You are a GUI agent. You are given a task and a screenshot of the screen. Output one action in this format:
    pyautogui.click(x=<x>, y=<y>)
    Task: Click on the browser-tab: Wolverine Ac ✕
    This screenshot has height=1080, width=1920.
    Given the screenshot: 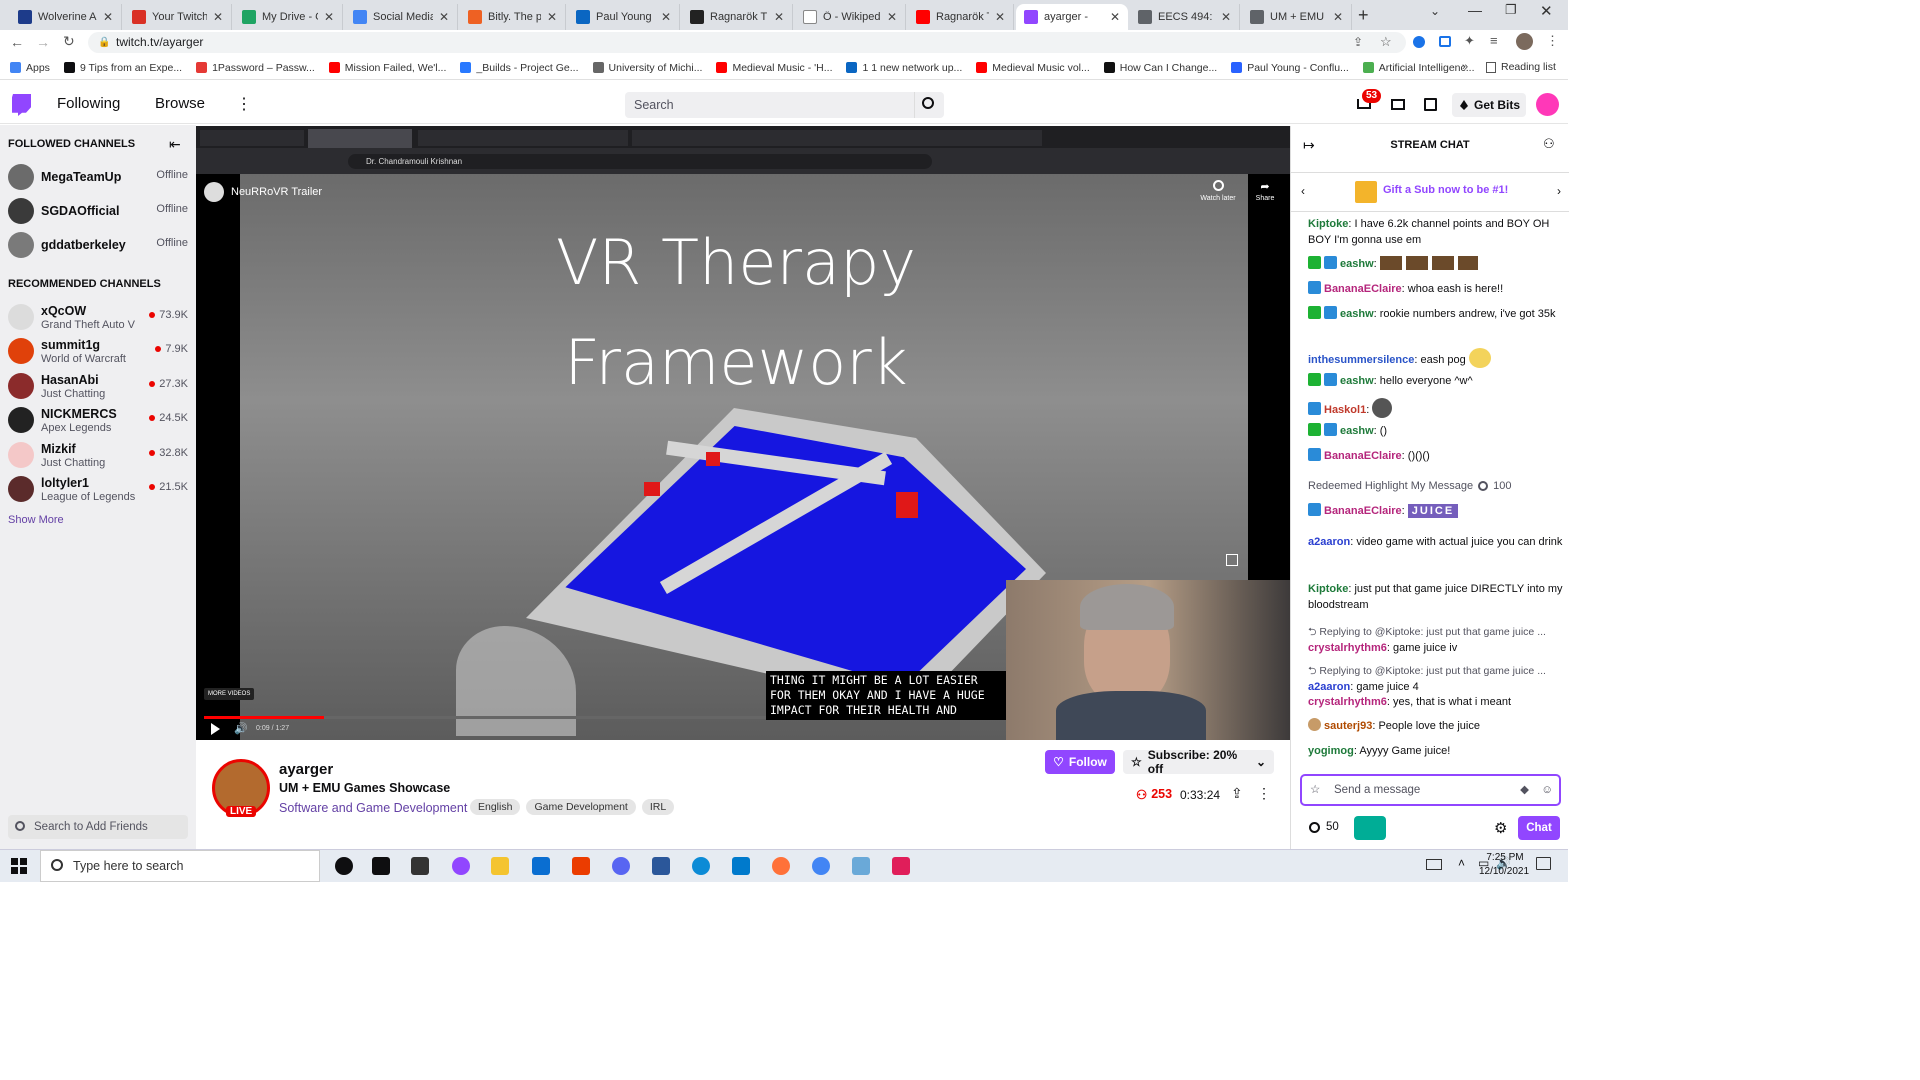 What is the action you would take?
    pyautogui.click(x=66, y=17)
    